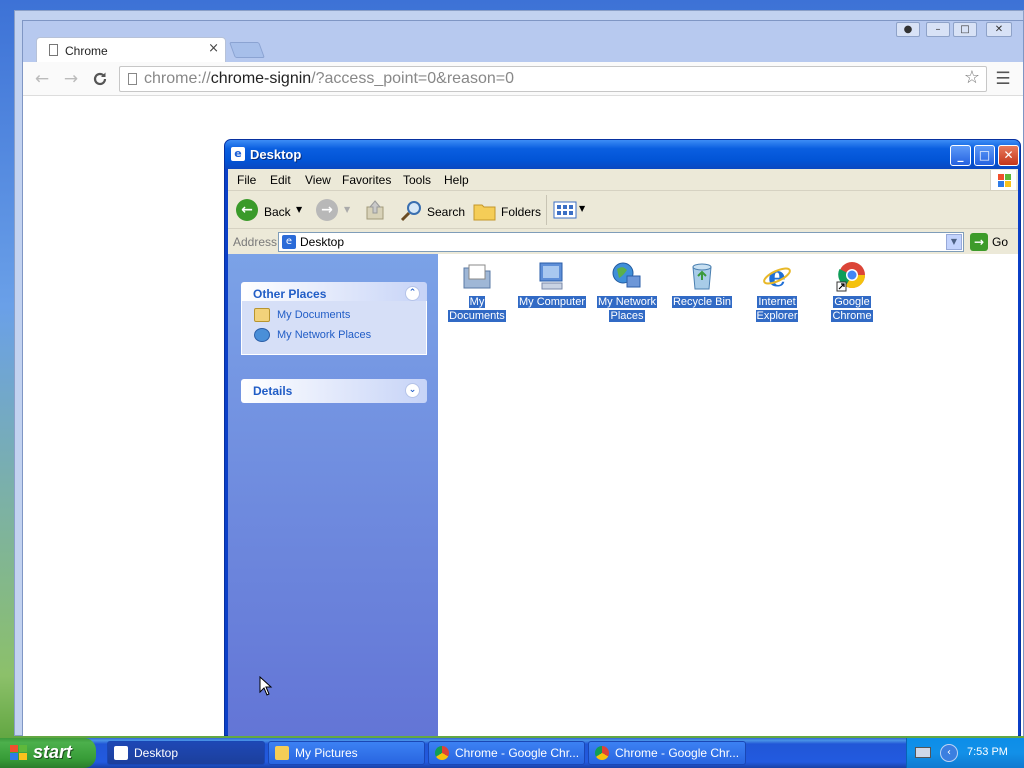 The image size is (1024, 768). What do you see at coordinates (186, 753) in the screenshot?
I see `taskbar-item-desktop: Desktop` at bounding box center [186, 753].